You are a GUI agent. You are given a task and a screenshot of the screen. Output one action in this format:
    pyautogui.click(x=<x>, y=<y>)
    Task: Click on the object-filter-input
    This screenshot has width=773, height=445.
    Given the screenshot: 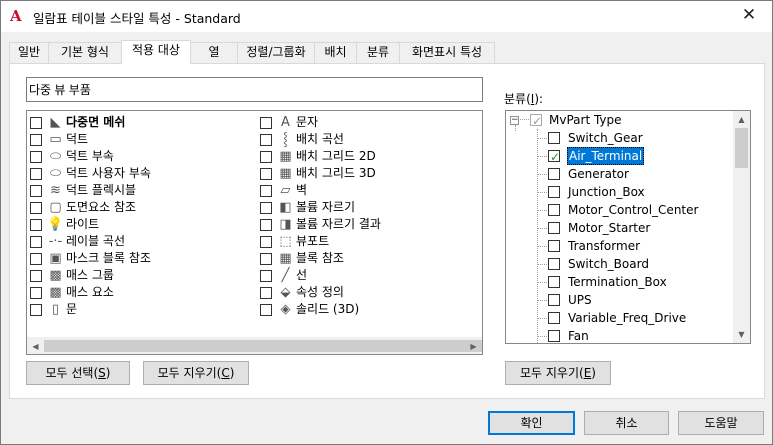 What is the action you would take?
    pyautogui.click(x=254, y=89)
    